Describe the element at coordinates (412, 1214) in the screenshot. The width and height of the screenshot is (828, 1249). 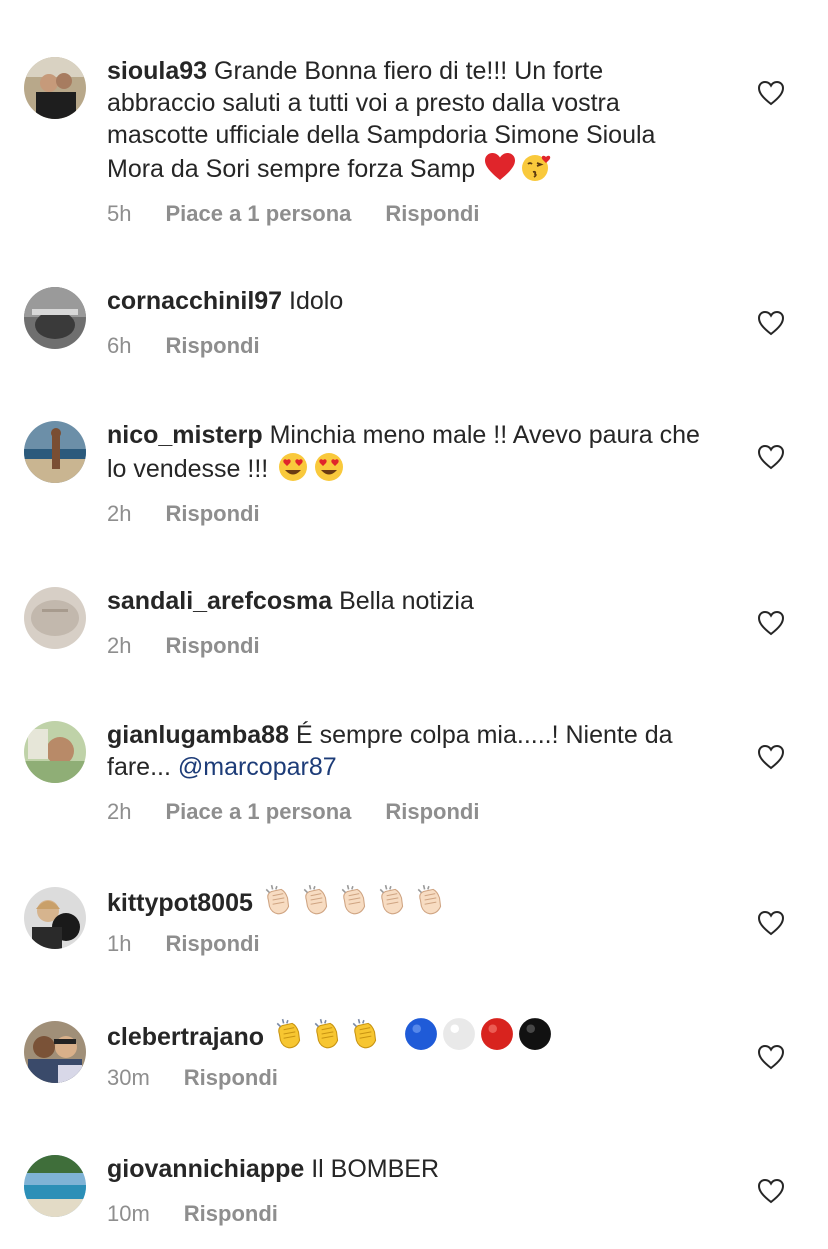
I see `comment-meta: 10m Rispondi` at that location.